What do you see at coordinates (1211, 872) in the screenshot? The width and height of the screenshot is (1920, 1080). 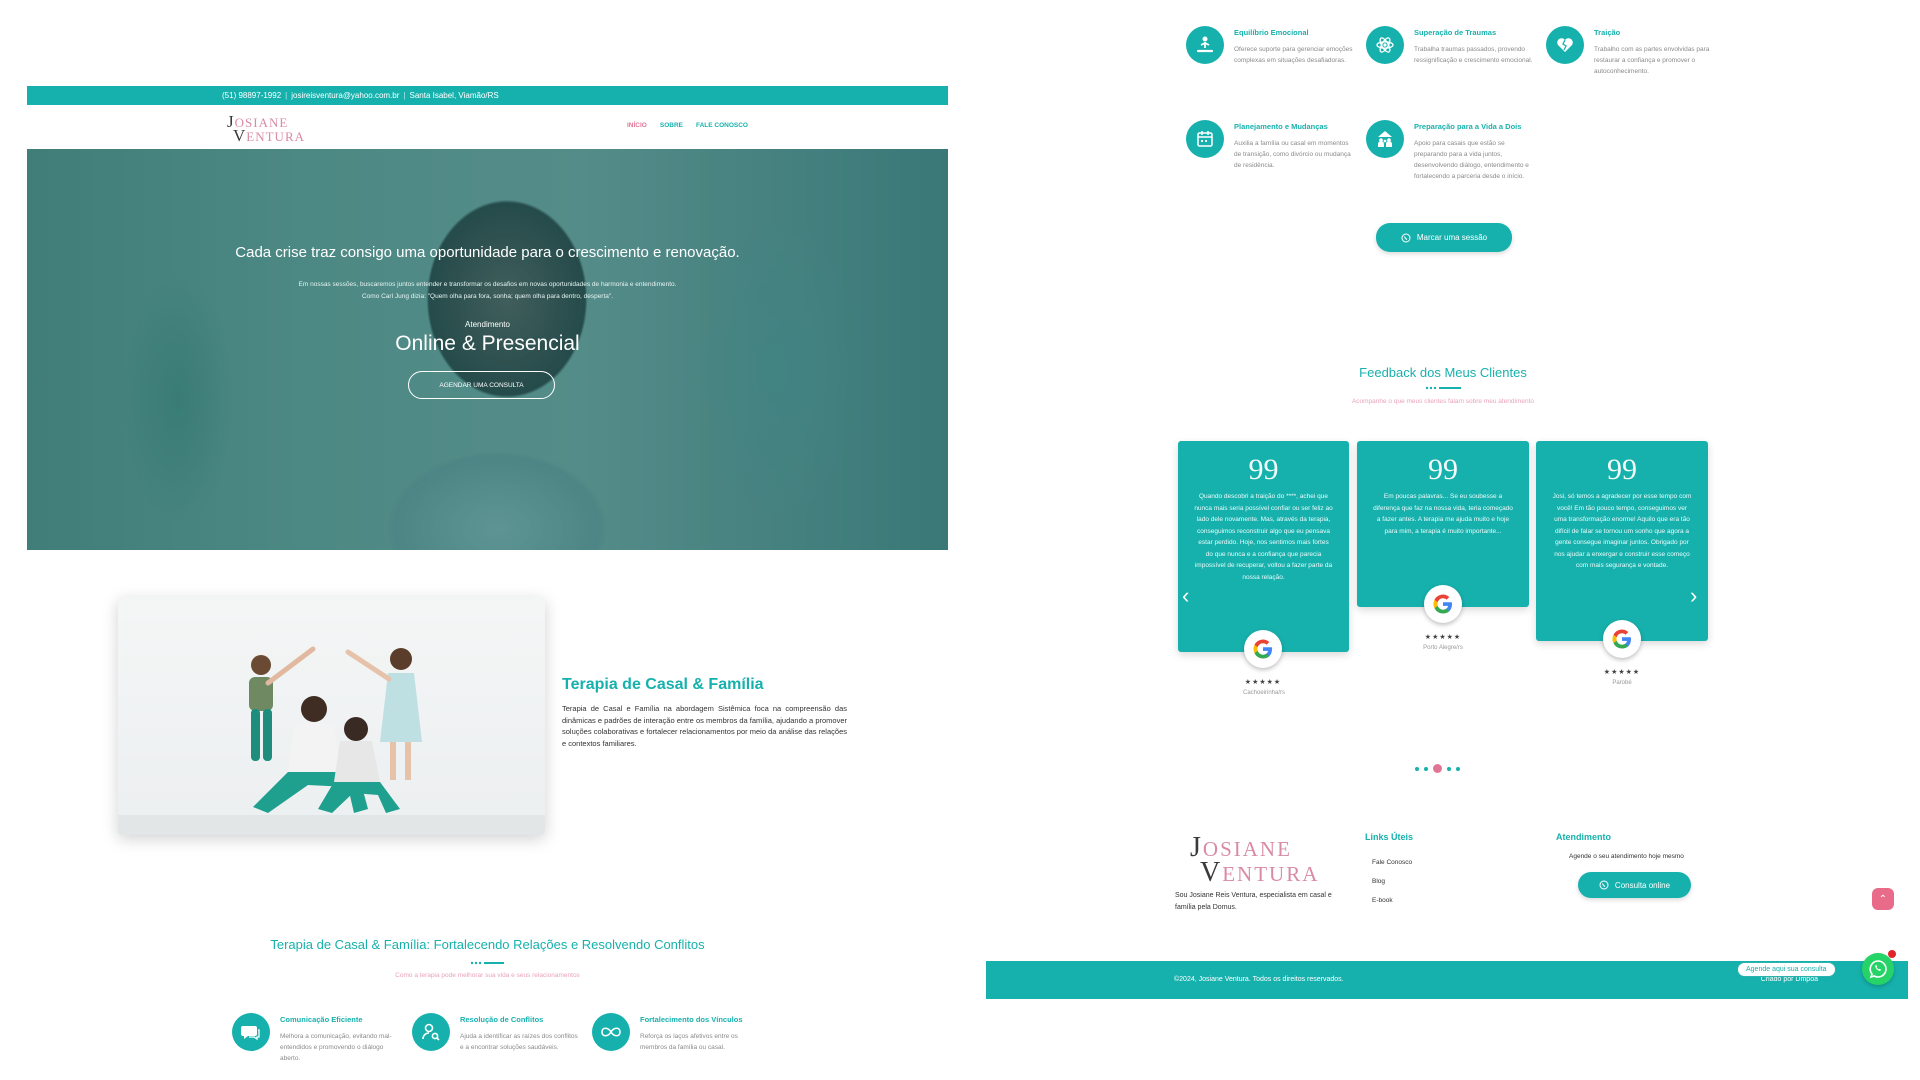 I see `footer-logo-initial-v: V` at bounding box center [1211, 872].